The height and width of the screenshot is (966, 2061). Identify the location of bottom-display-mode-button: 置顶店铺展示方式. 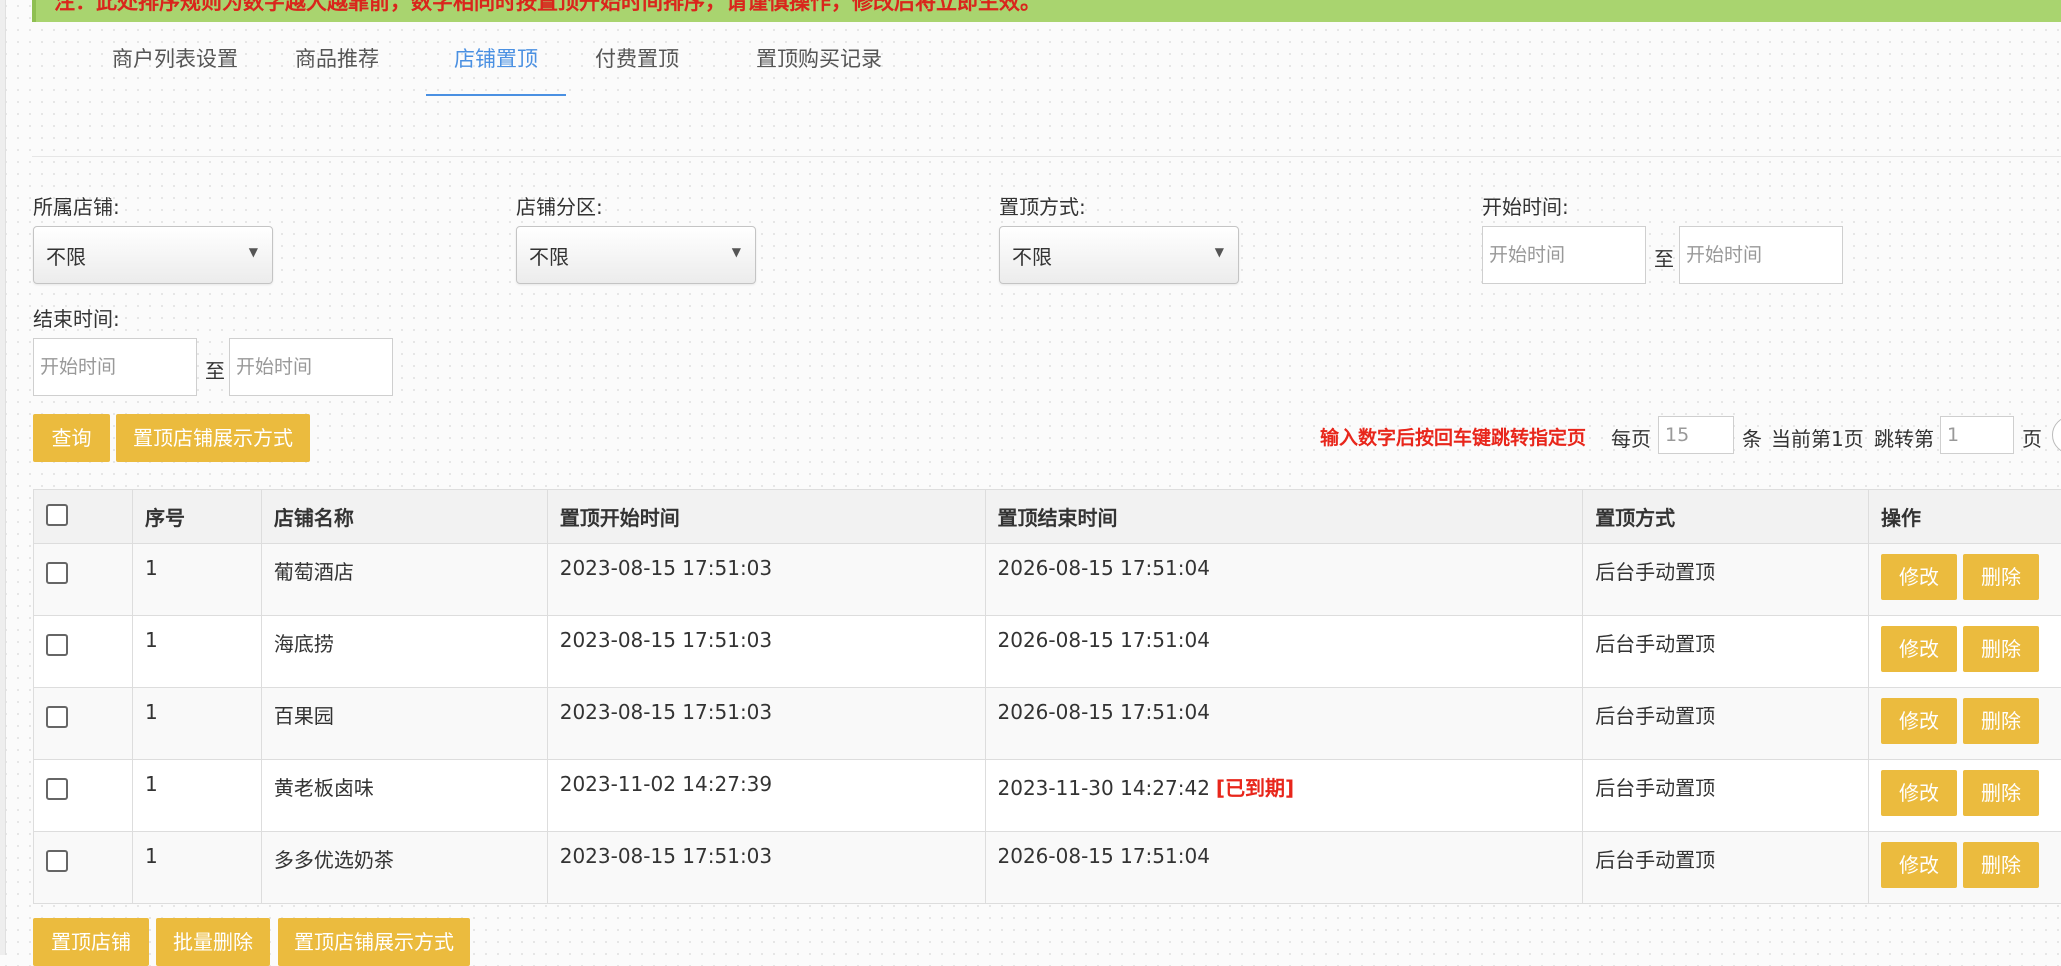
(374, 942).